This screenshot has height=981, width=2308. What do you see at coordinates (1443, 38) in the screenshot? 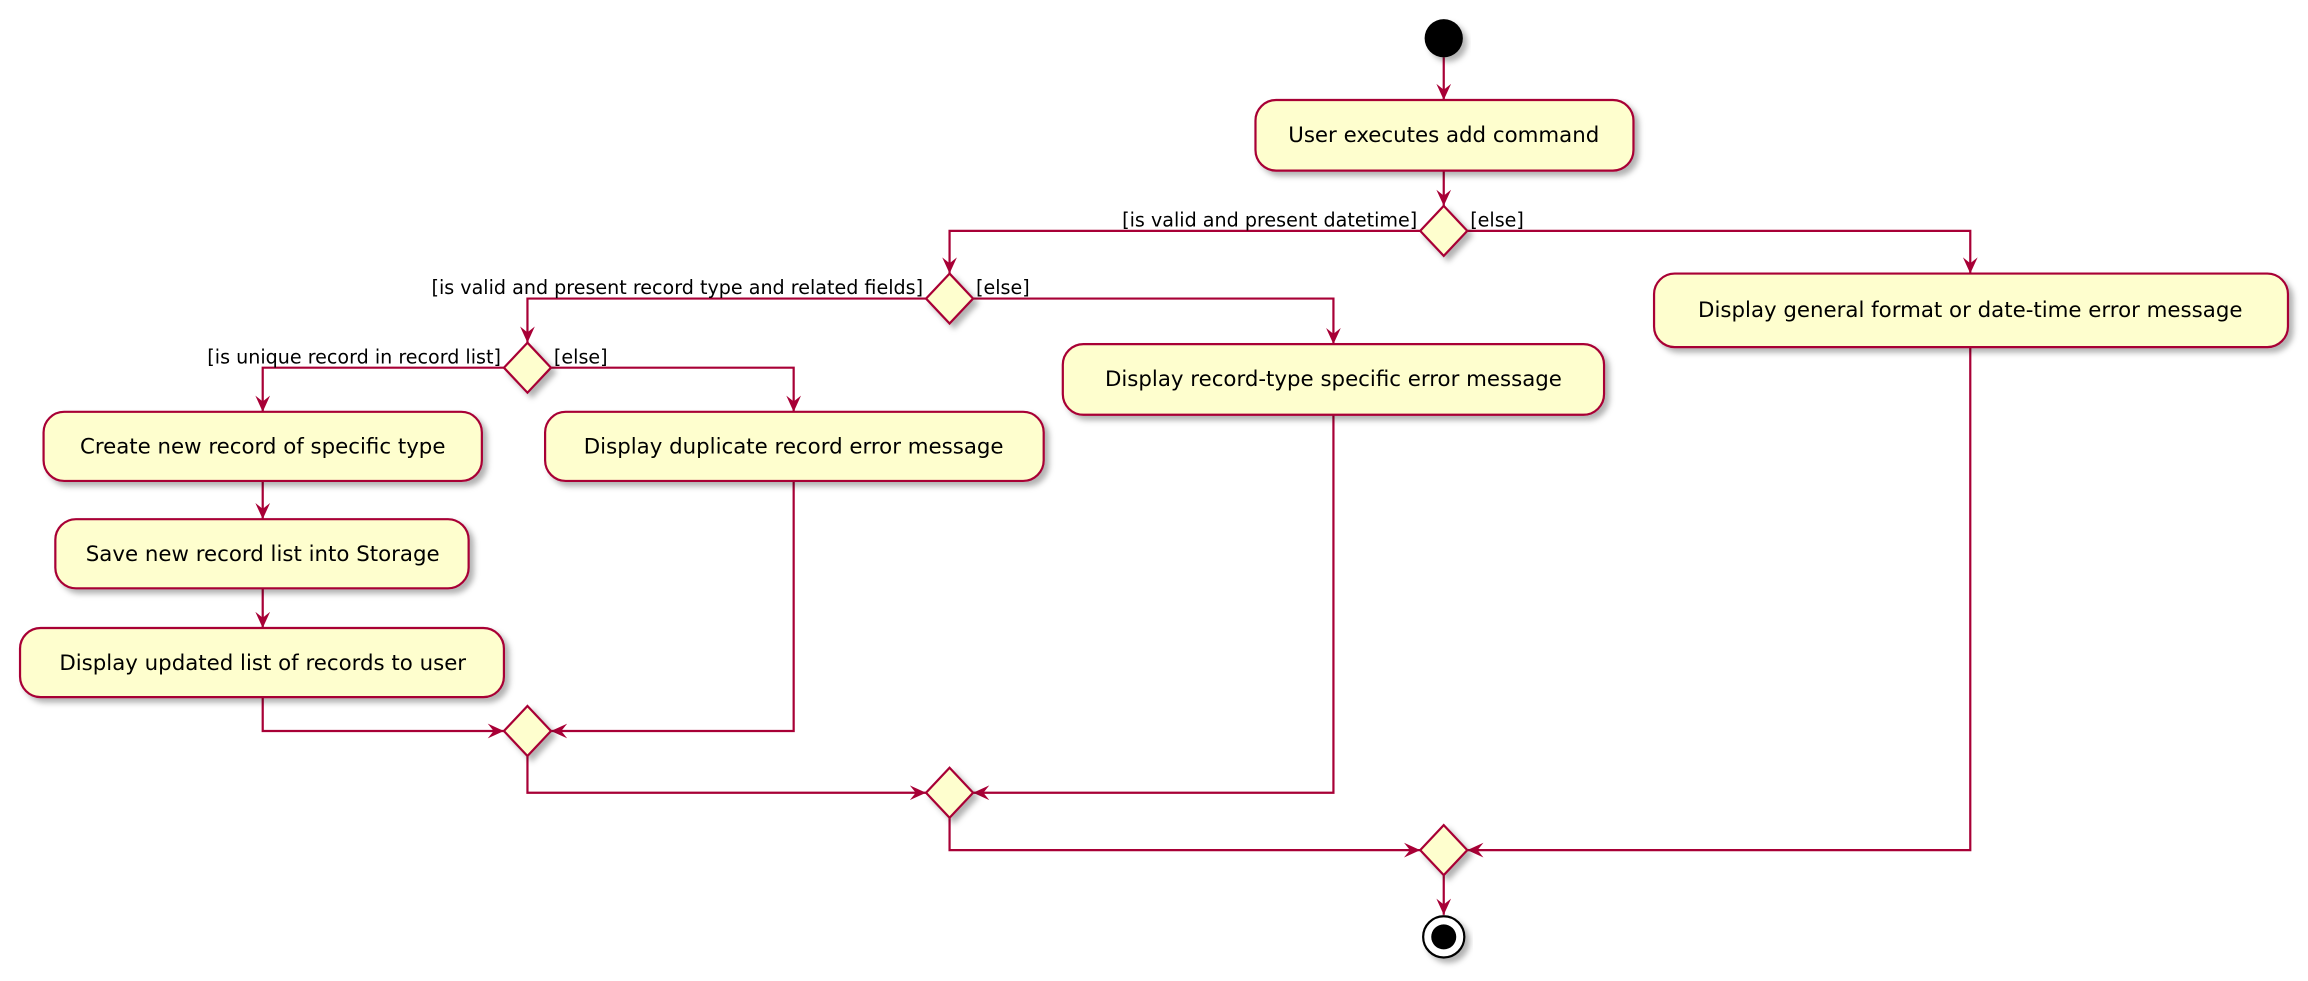
I see `start-node` at bounding box center [1443, 38].